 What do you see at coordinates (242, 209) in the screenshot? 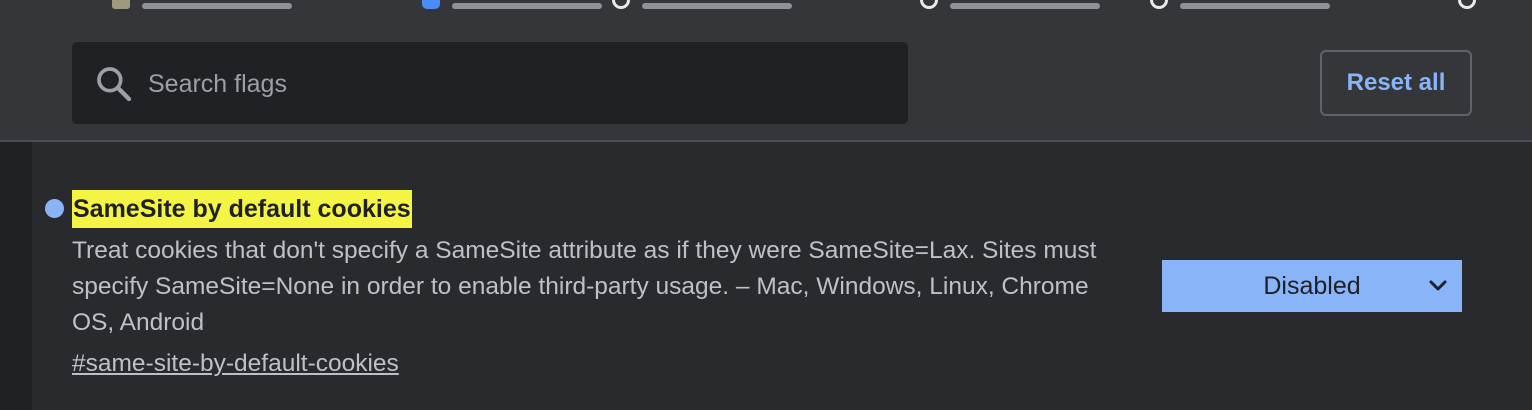
I see `flag-title: SameSite by default cookies` at bounding box center [242, 209].